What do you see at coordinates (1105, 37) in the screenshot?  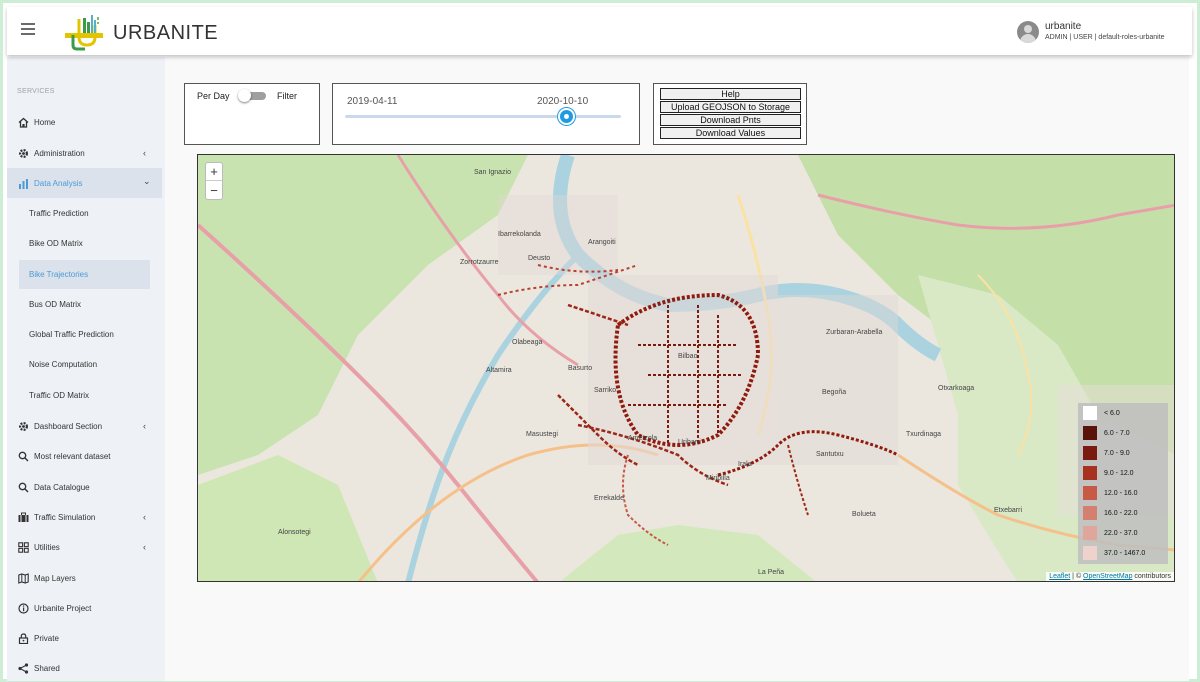 I see `user-roles: ADMIN | USER | default-roles-urbanite` at bounding box center [1105, 37].